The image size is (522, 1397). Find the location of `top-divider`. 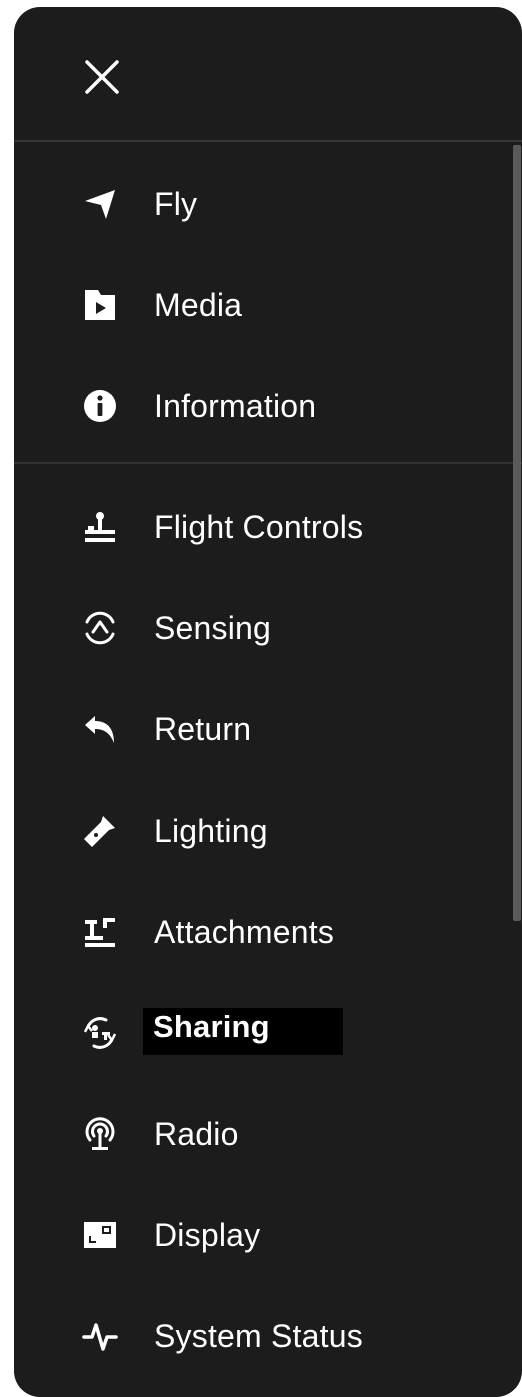

top-divider is located at coordinates (268, 141).